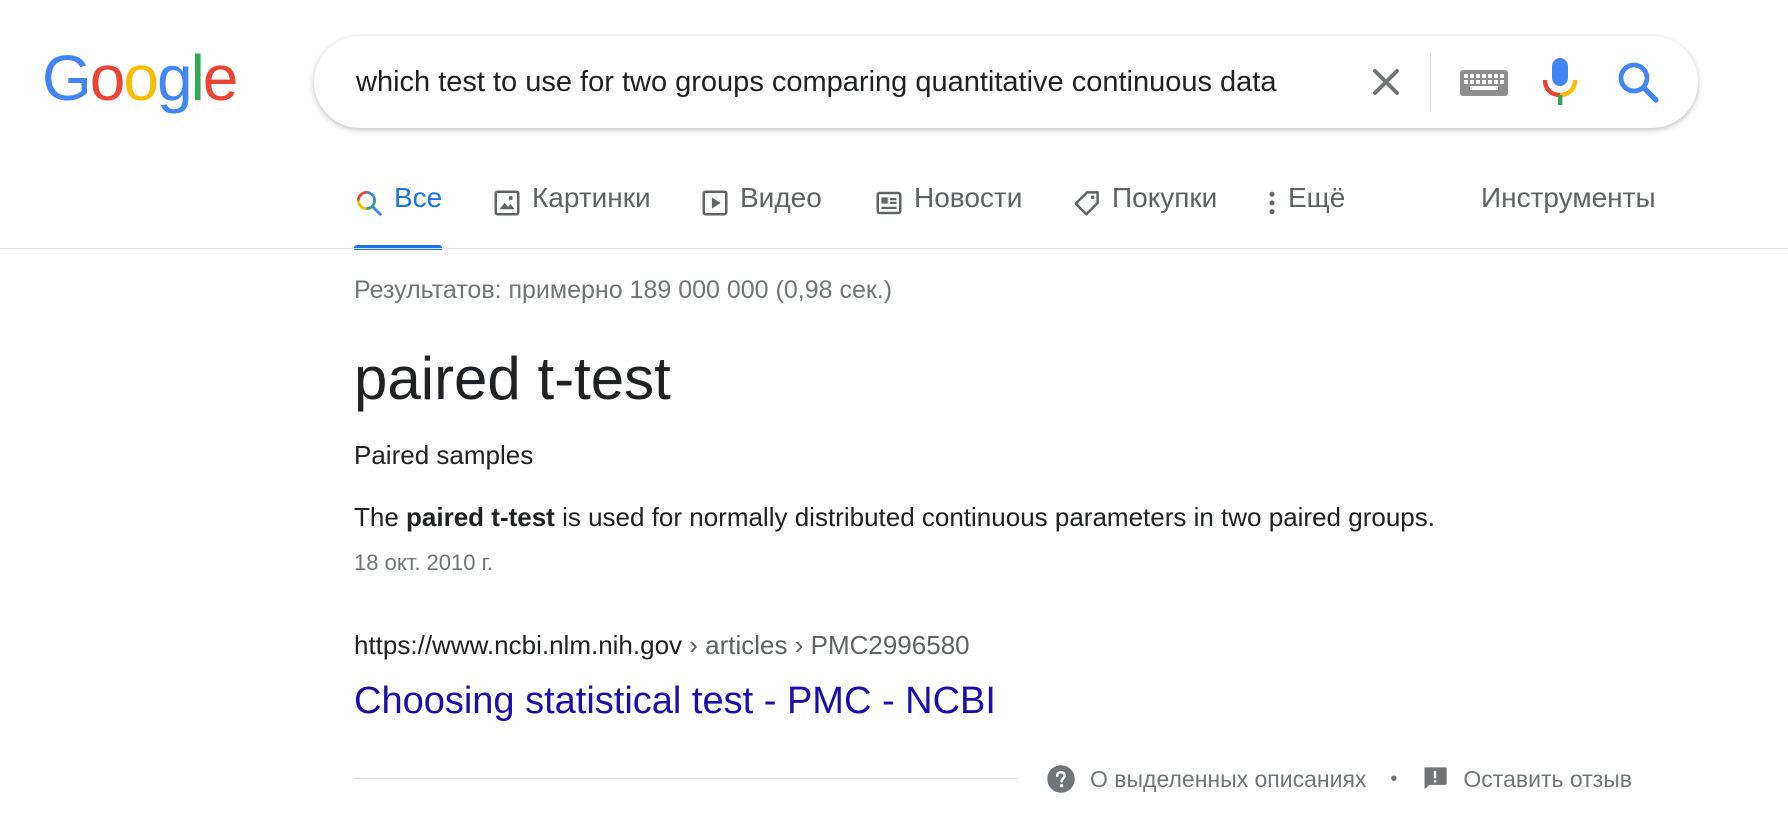 The width and height of the screenshot is (1788, 826). I want to click on search-multicolor-icon, so click(369, 203).